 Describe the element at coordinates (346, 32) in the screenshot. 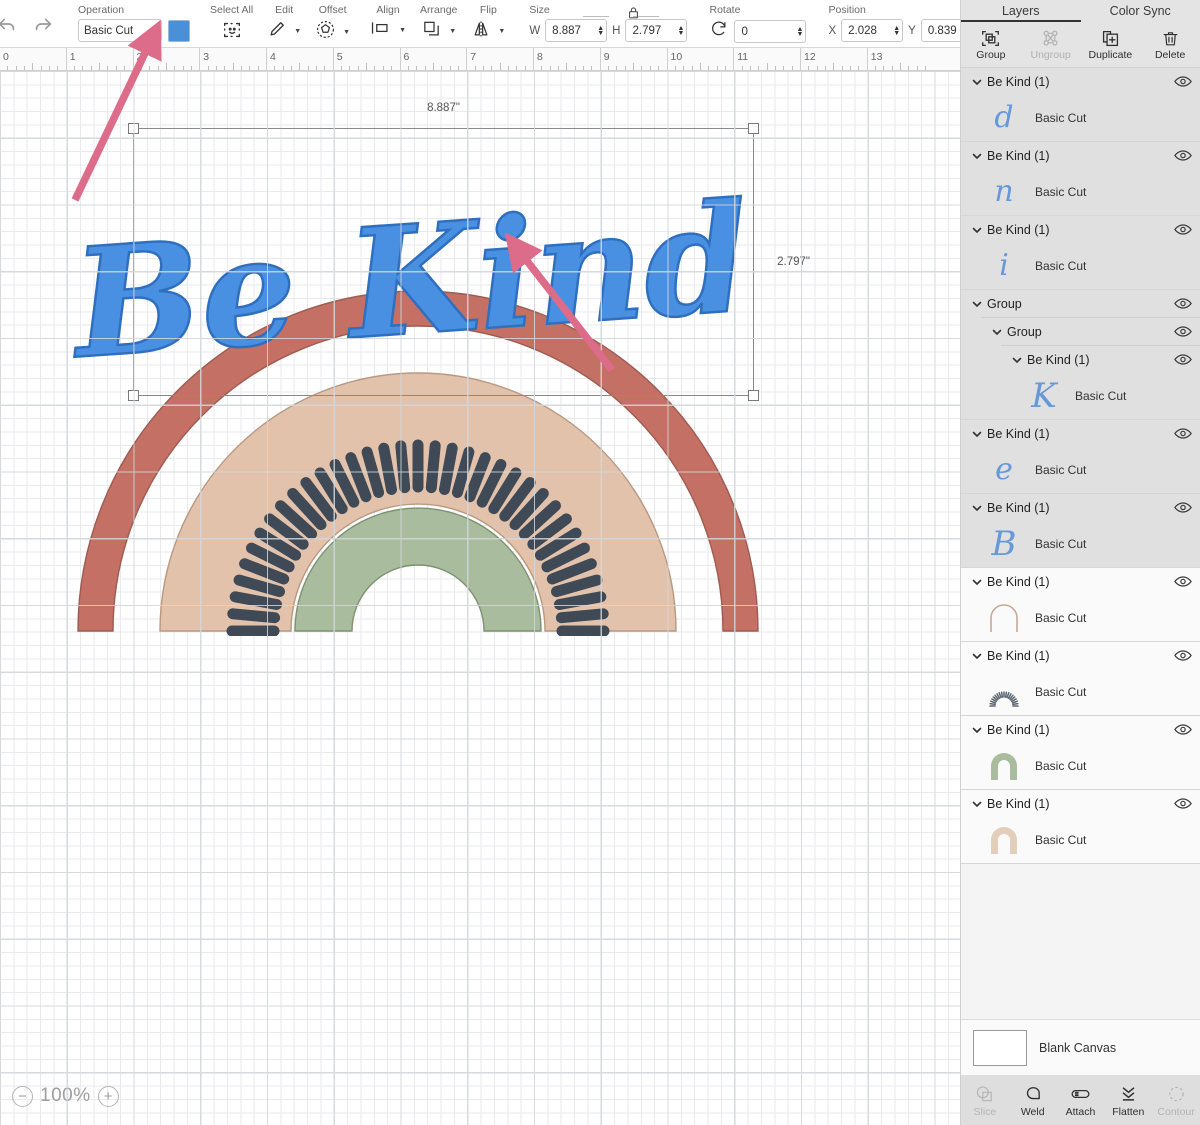

I see `offset-chevron-down-icon: ▼` at that location.